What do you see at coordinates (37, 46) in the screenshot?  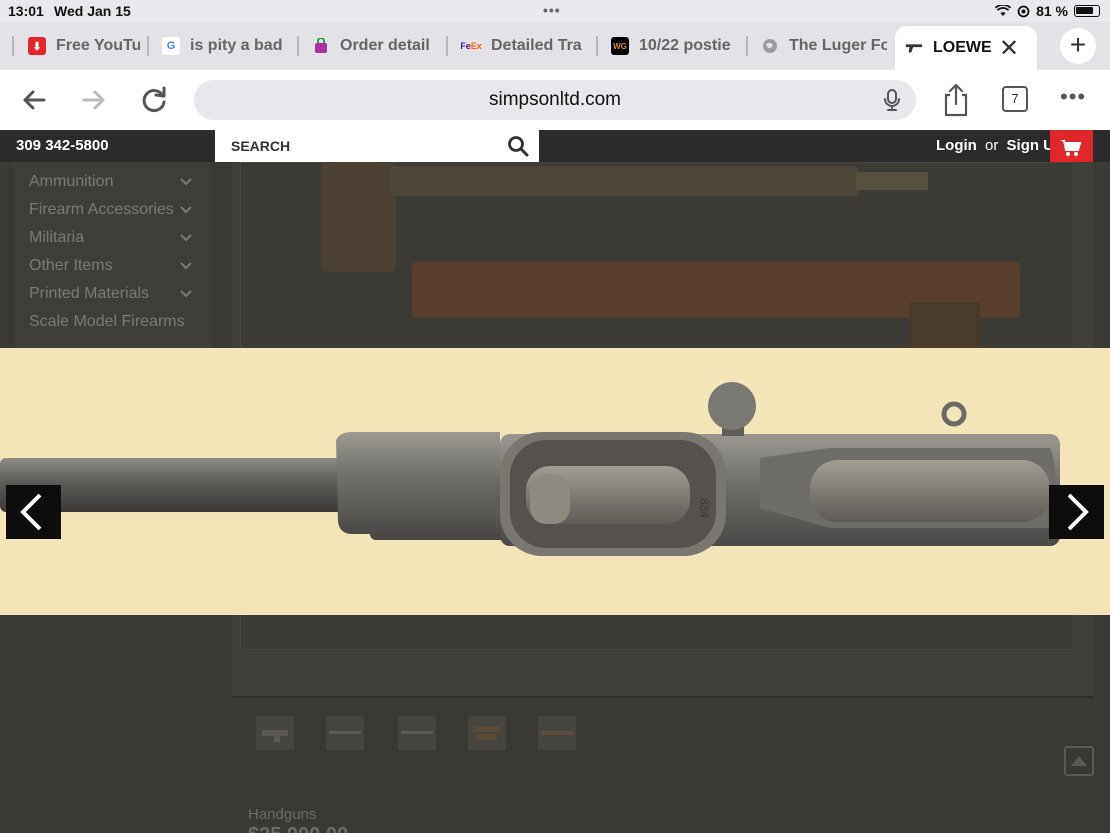 I see `download-icon: ⬇` at bounding box center [37, 46].